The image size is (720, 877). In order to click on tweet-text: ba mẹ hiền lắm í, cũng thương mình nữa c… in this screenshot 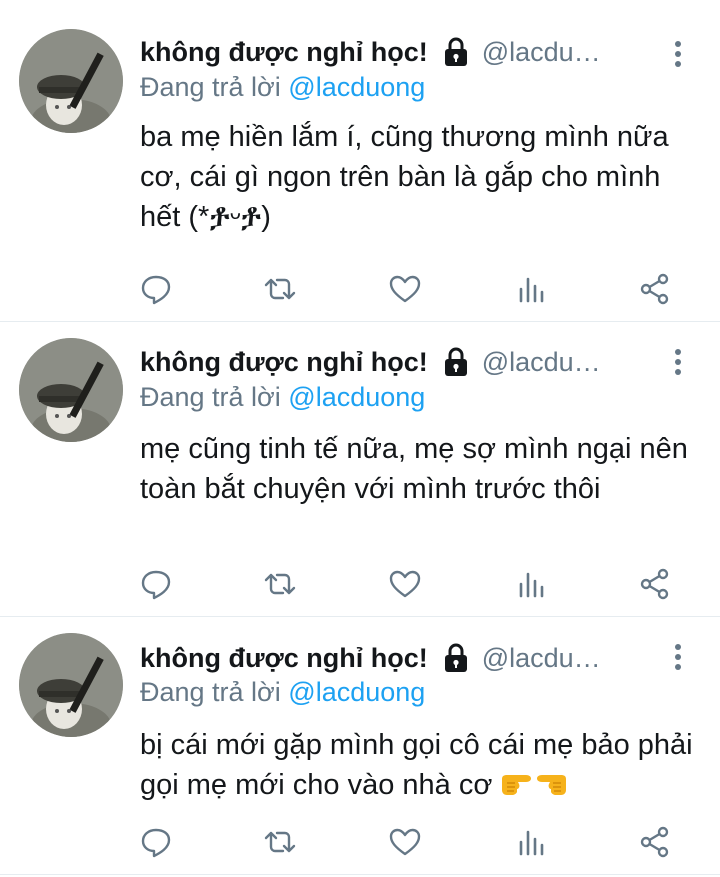, I will do `click(417, 177)`.